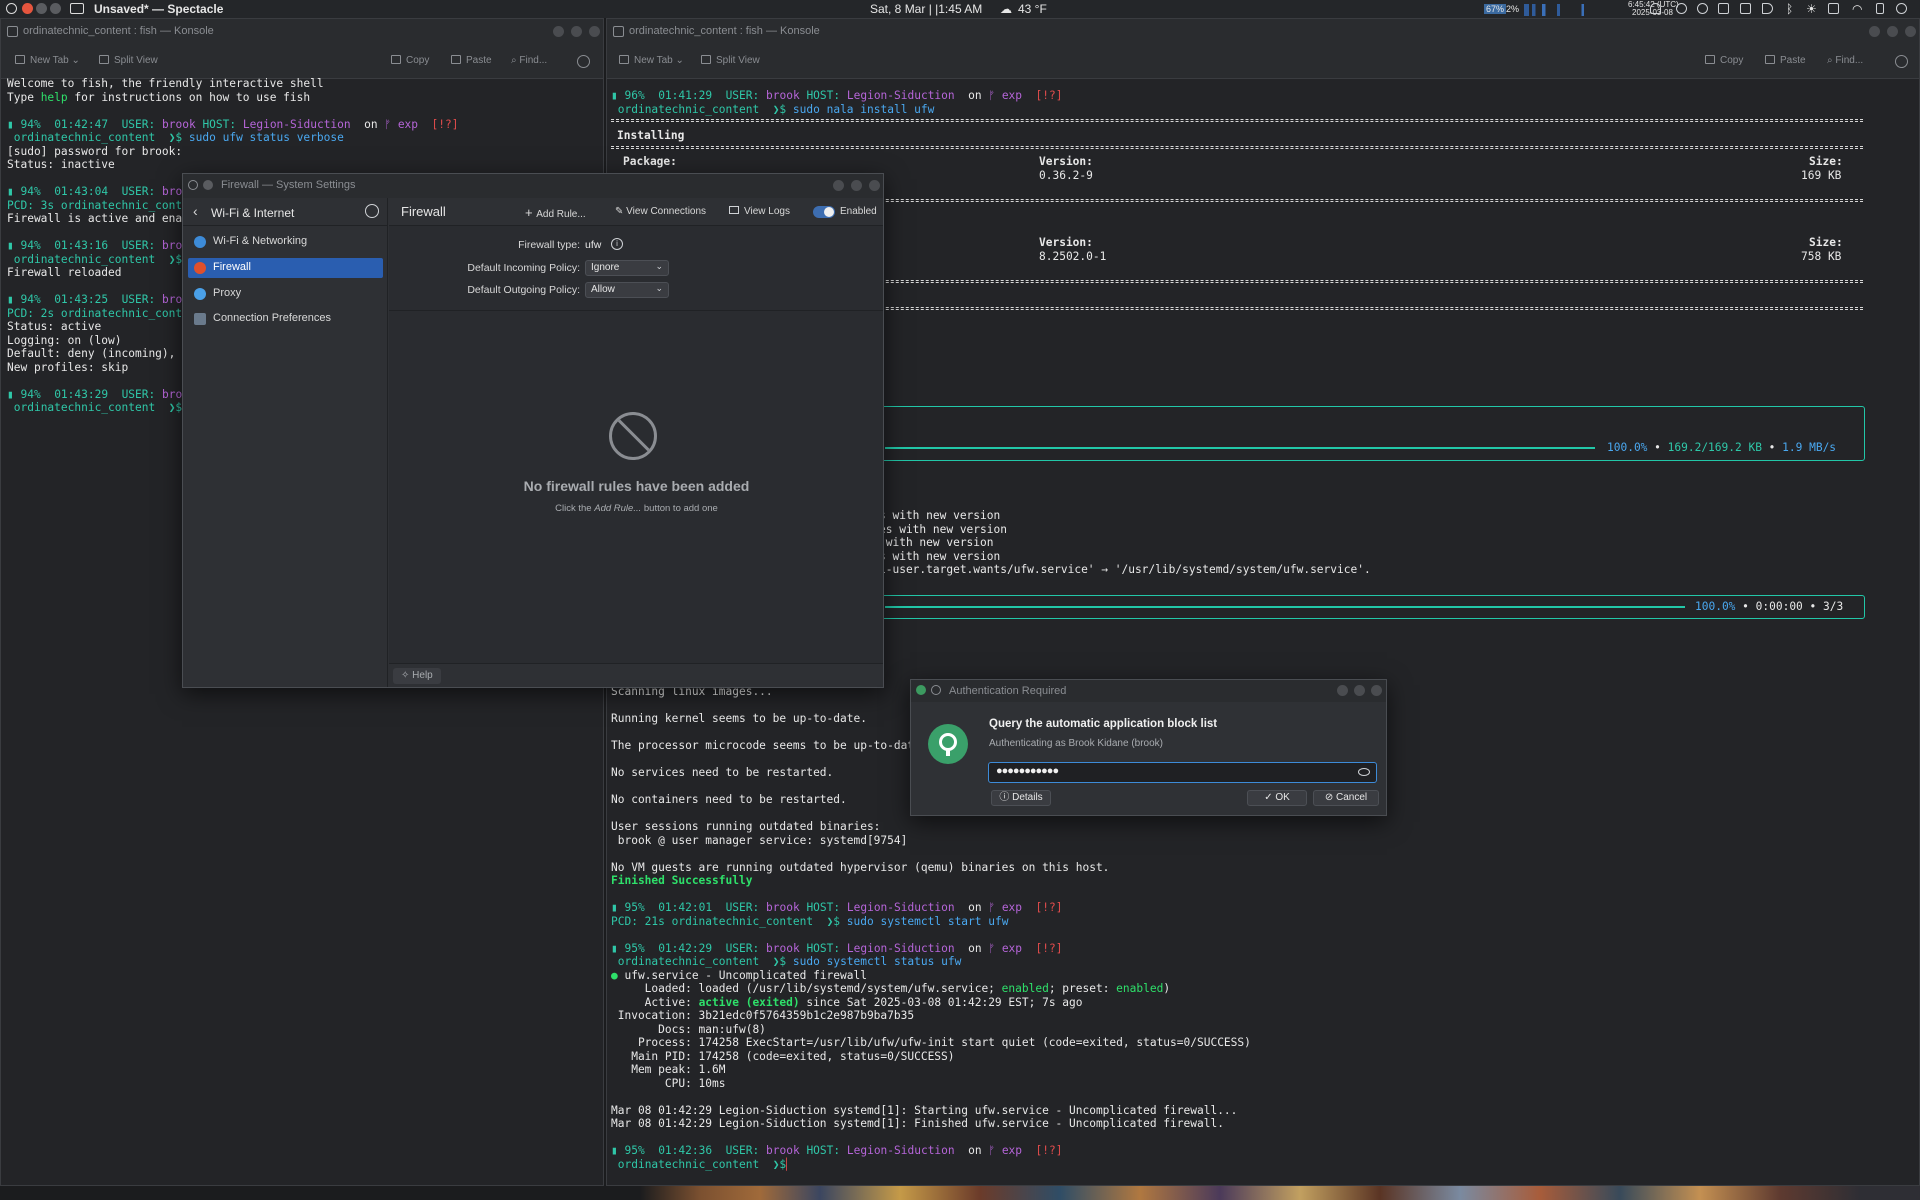  Describe the element at coordinates (1073, 256) in the screenshot. I see `term-line: 8.2502.0-1` at that location.